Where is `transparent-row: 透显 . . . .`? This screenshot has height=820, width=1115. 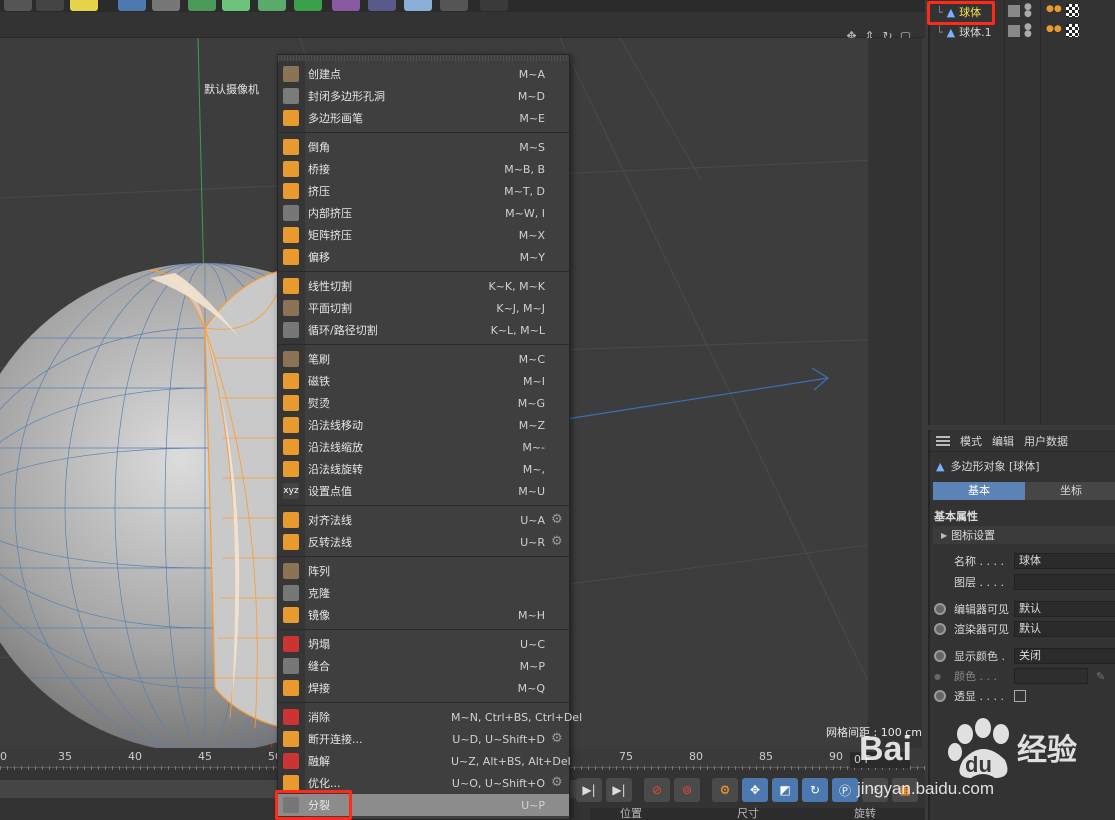 transparent-row: 透显 . . . . is located at coordinates (1024, 696).